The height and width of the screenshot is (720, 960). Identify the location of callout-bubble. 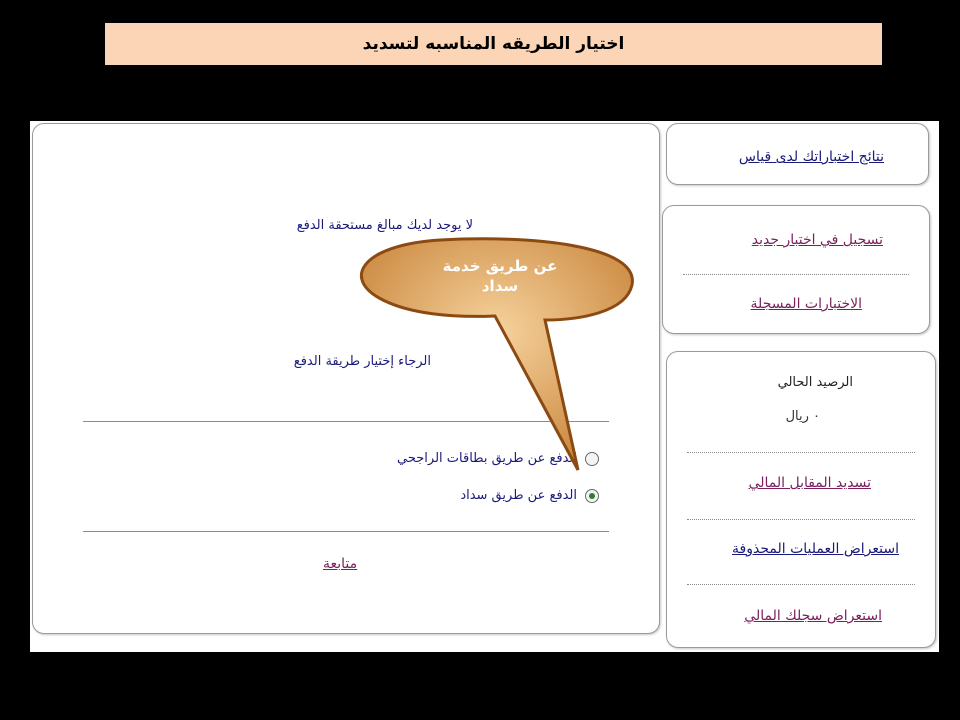
(496, 354).